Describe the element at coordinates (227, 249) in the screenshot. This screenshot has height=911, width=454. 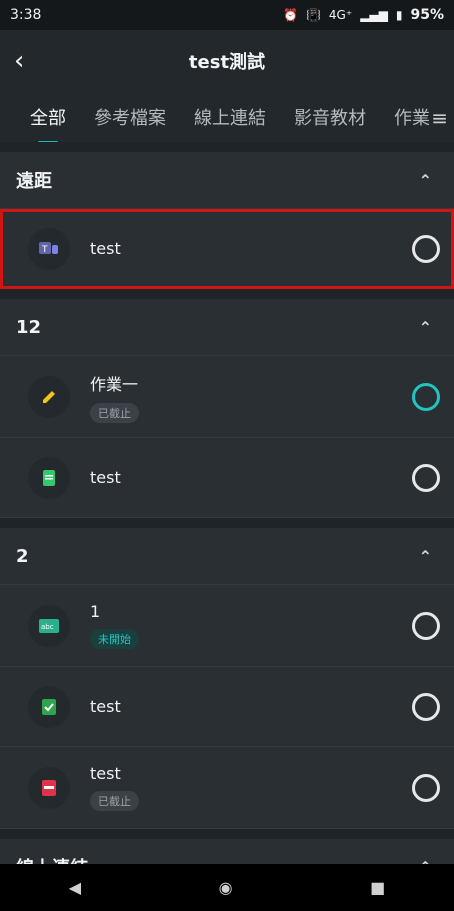
I see `list-item: T test` at that location.